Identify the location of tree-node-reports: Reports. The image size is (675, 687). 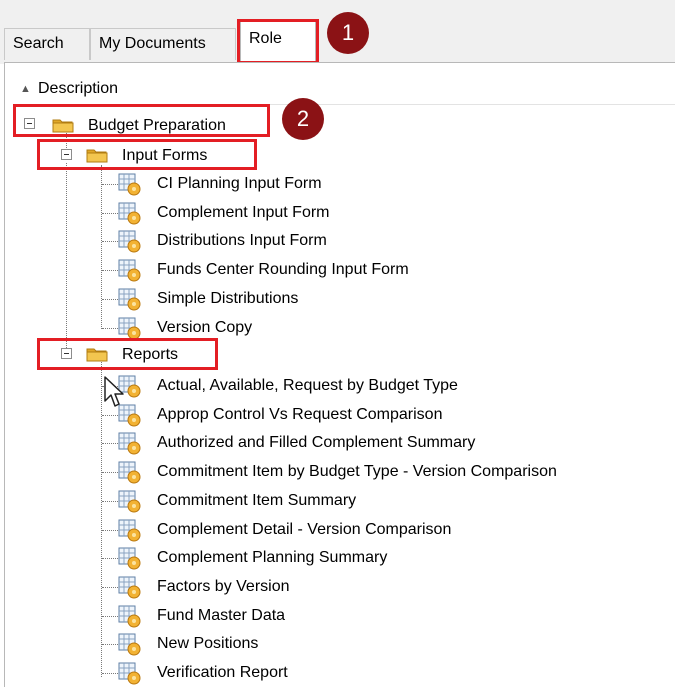
(150, 355).